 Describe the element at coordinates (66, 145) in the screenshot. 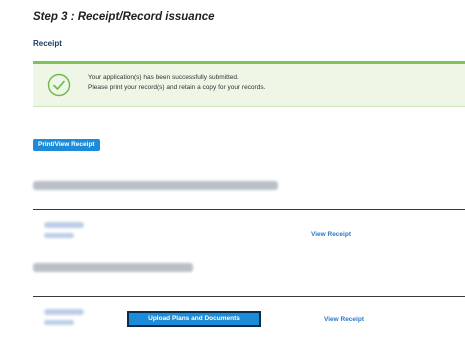

I see `print-view-receipt-button: Print/View Receipt` at that location.